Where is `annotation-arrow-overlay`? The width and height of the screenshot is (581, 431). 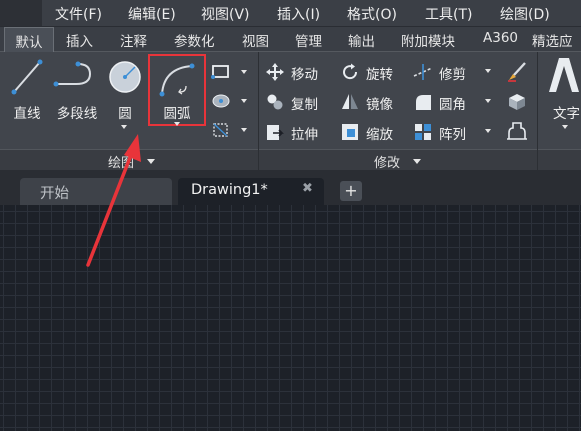
annotation-arrow-overlay is located at coordinates (113, 200).